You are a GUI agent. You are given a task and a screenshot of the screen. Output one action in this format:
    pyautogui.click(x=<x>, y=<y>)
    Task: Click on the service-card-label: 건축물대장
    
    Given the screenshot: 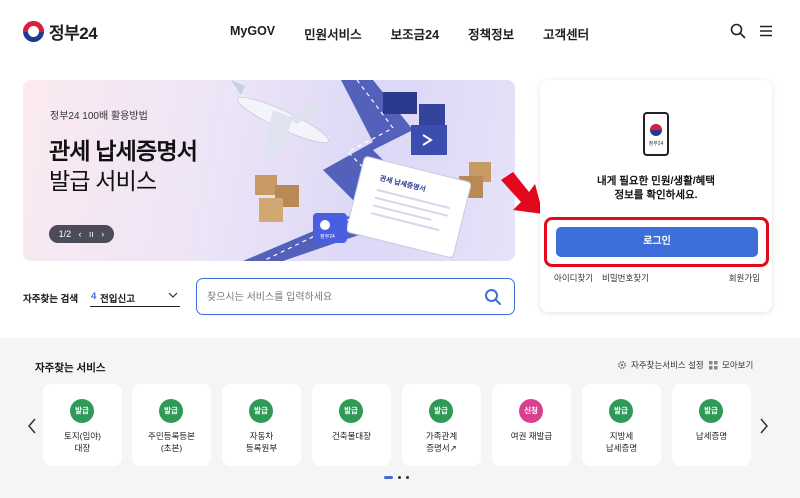 What is the action you would take?
    pyautogui.click(x=351, y=436)
    